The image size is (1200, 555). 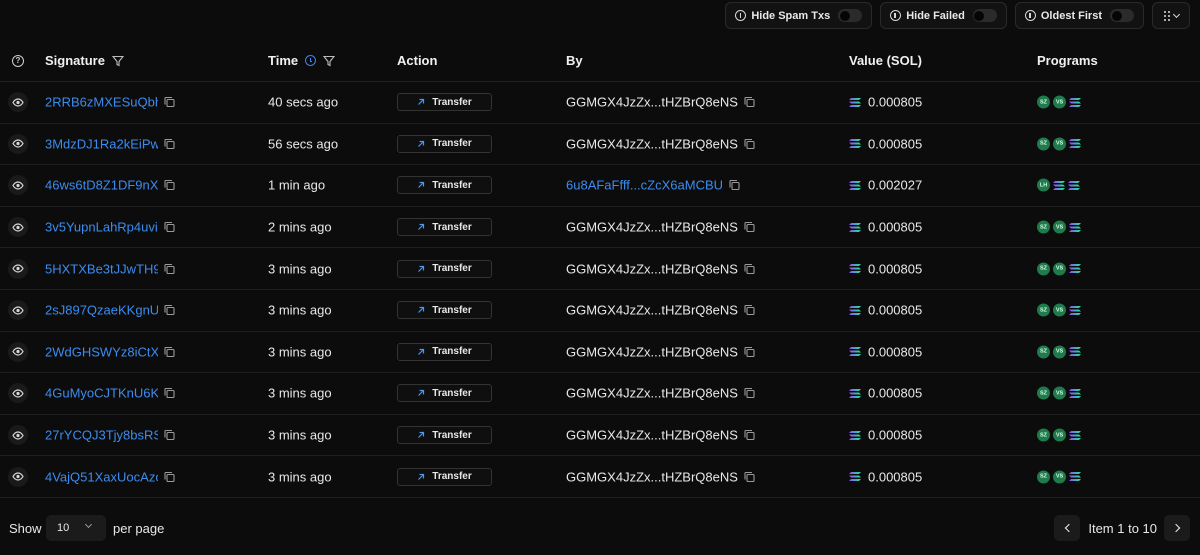 What do you see at coordinates (644, 185) in the screenshot?
I see `signer-address: 6u8AFaFfff...cZcX6aMCBU` at bounding box center [644, 185].